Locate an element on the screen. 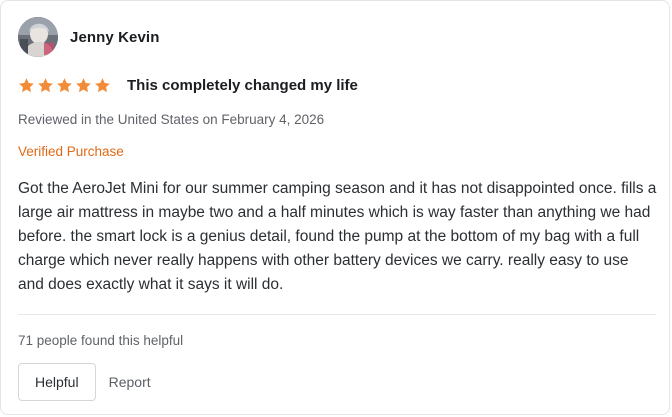  review-actions: Helpful Report is located at coordinates (84, 382).